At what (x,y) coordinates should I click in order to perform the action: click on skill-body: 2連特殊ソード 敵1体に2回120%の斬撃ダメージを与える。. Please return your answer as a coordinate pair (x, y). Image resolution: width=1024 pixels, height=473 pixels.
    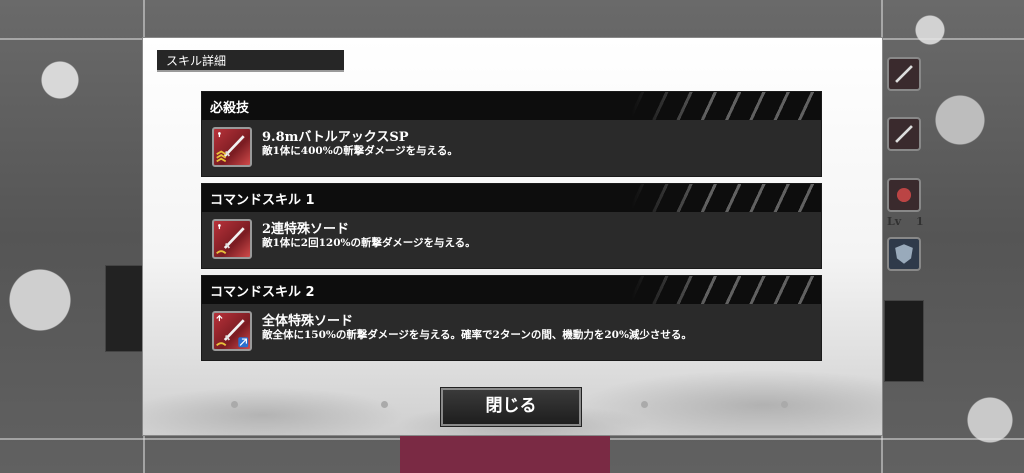
    Looking at the image, I should click on (511, 240).